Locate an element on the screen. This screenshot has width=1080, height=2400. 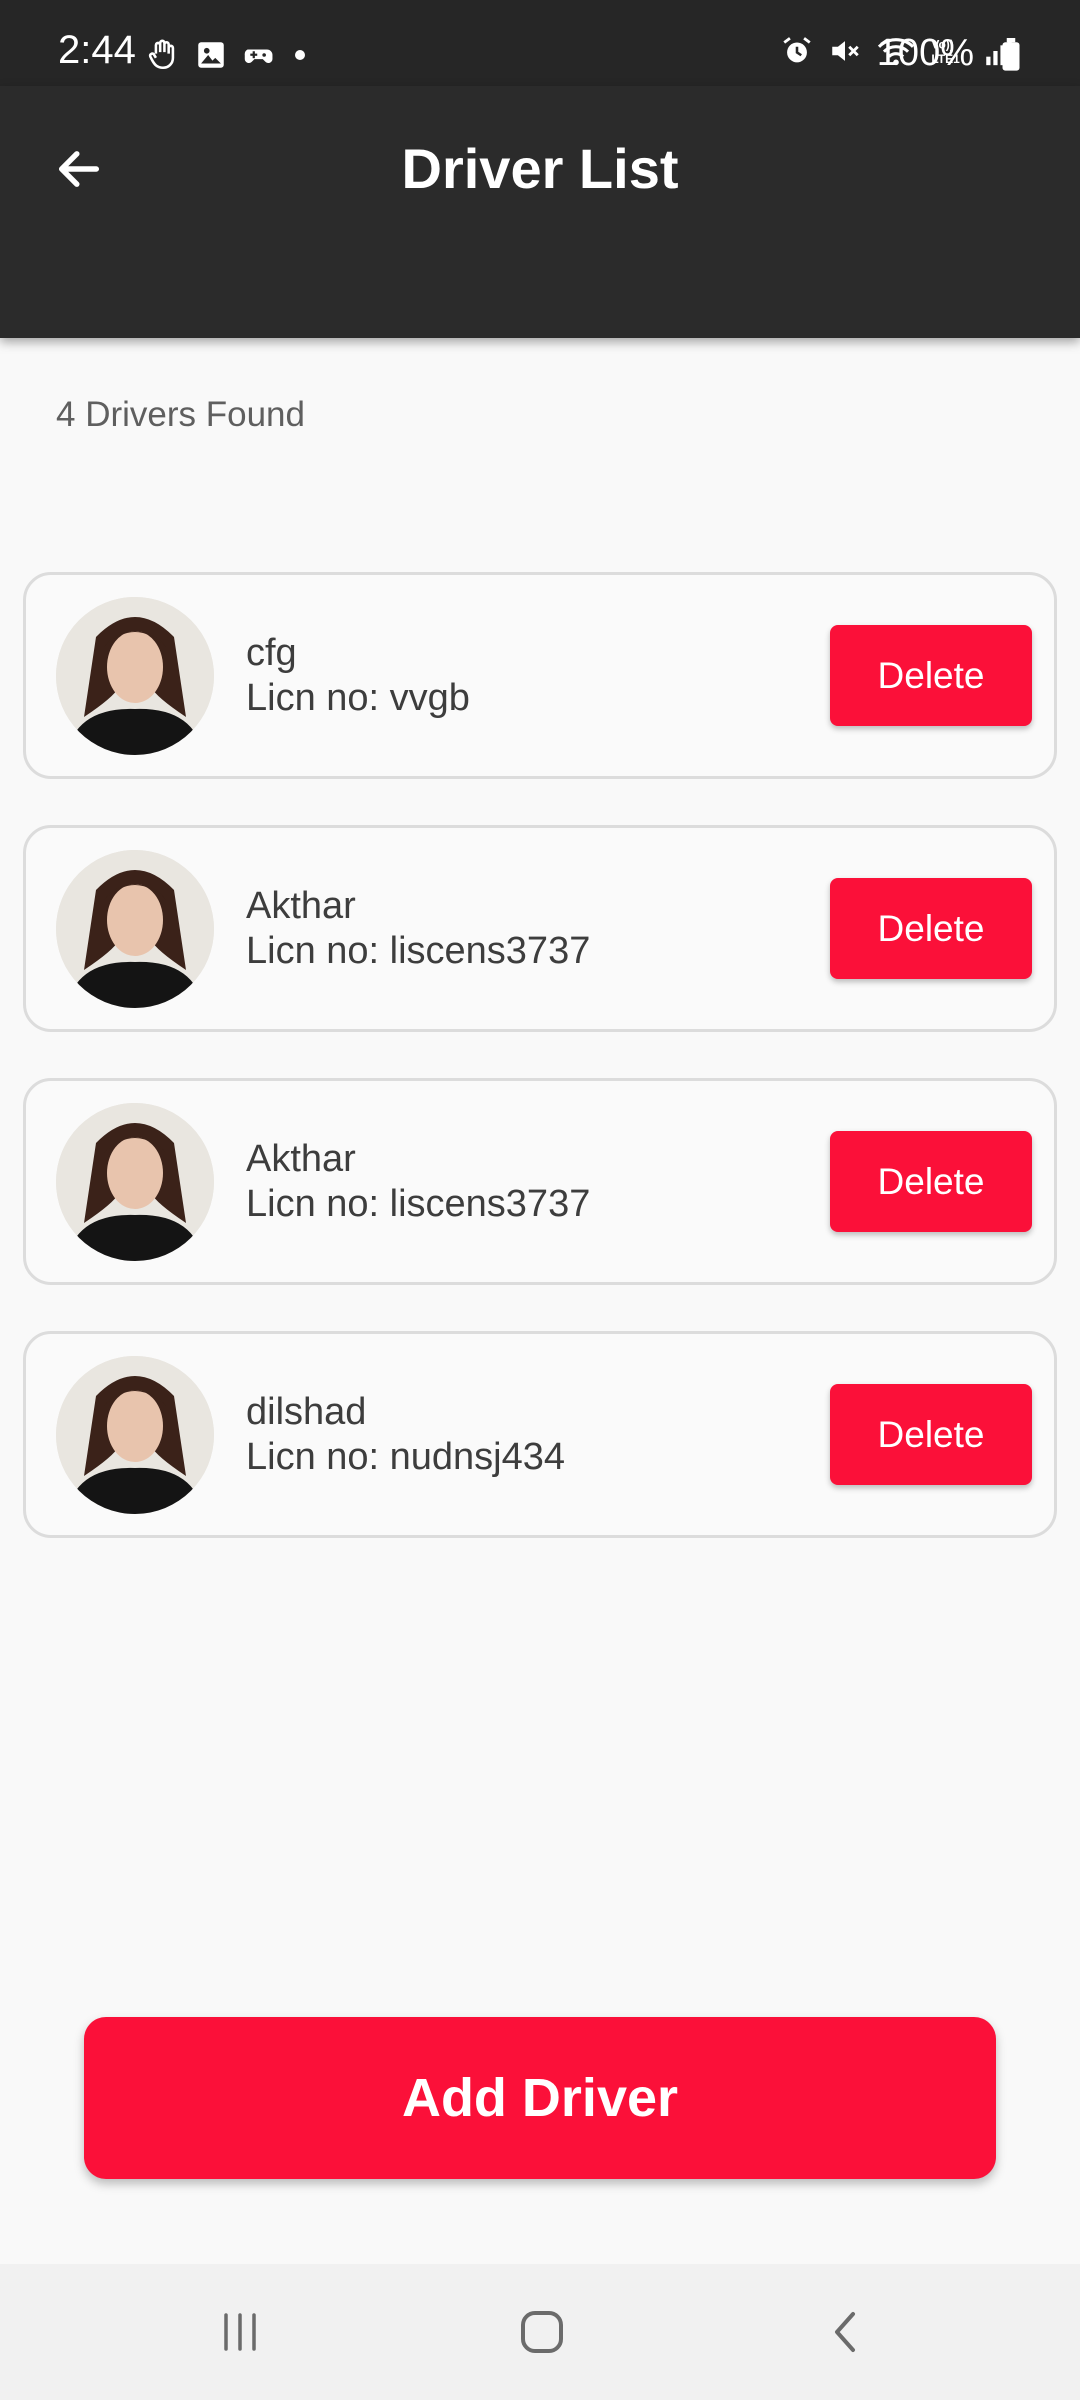
recents-icon is located at coordinates (240, 2332).